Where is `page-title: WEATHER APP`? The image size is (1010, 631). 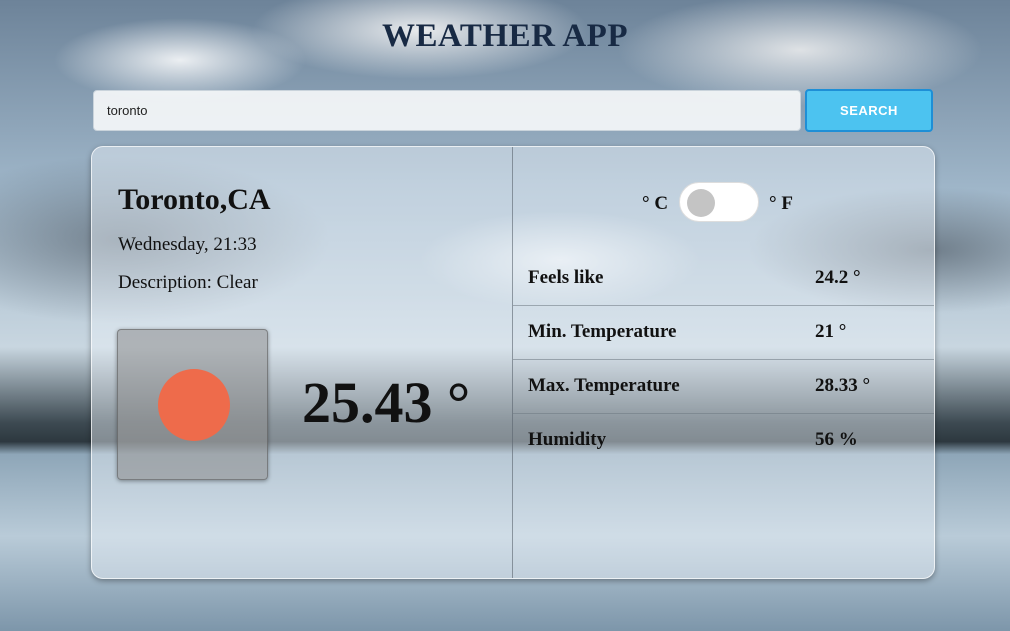 page-title: WEATHER APP is located at coordinates (505, 36).